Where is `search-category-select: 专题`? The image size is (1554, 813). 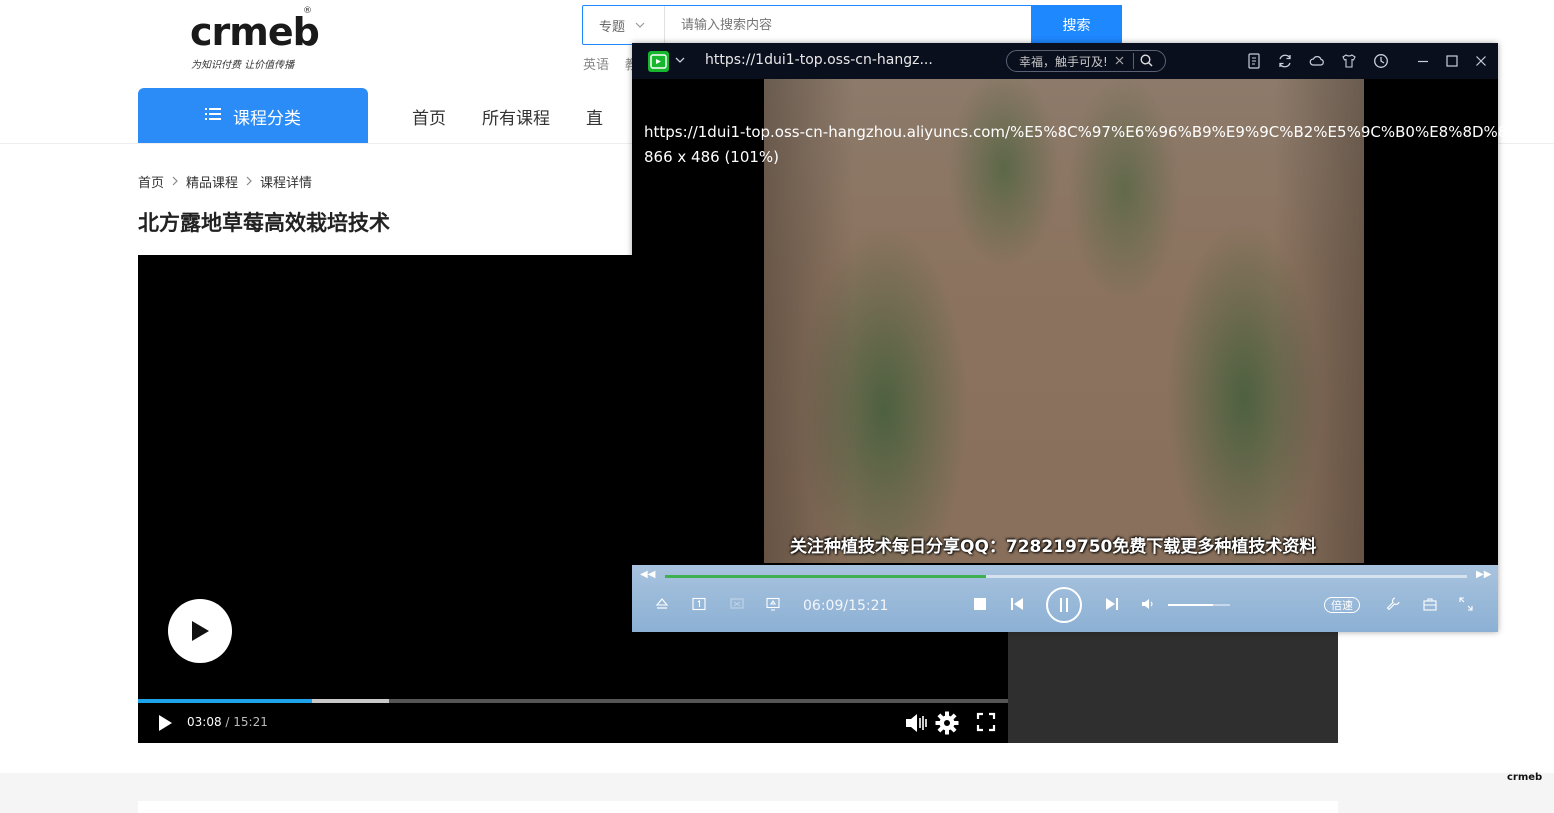
search-category-select: 专题 is located at coordinates (624, 25).